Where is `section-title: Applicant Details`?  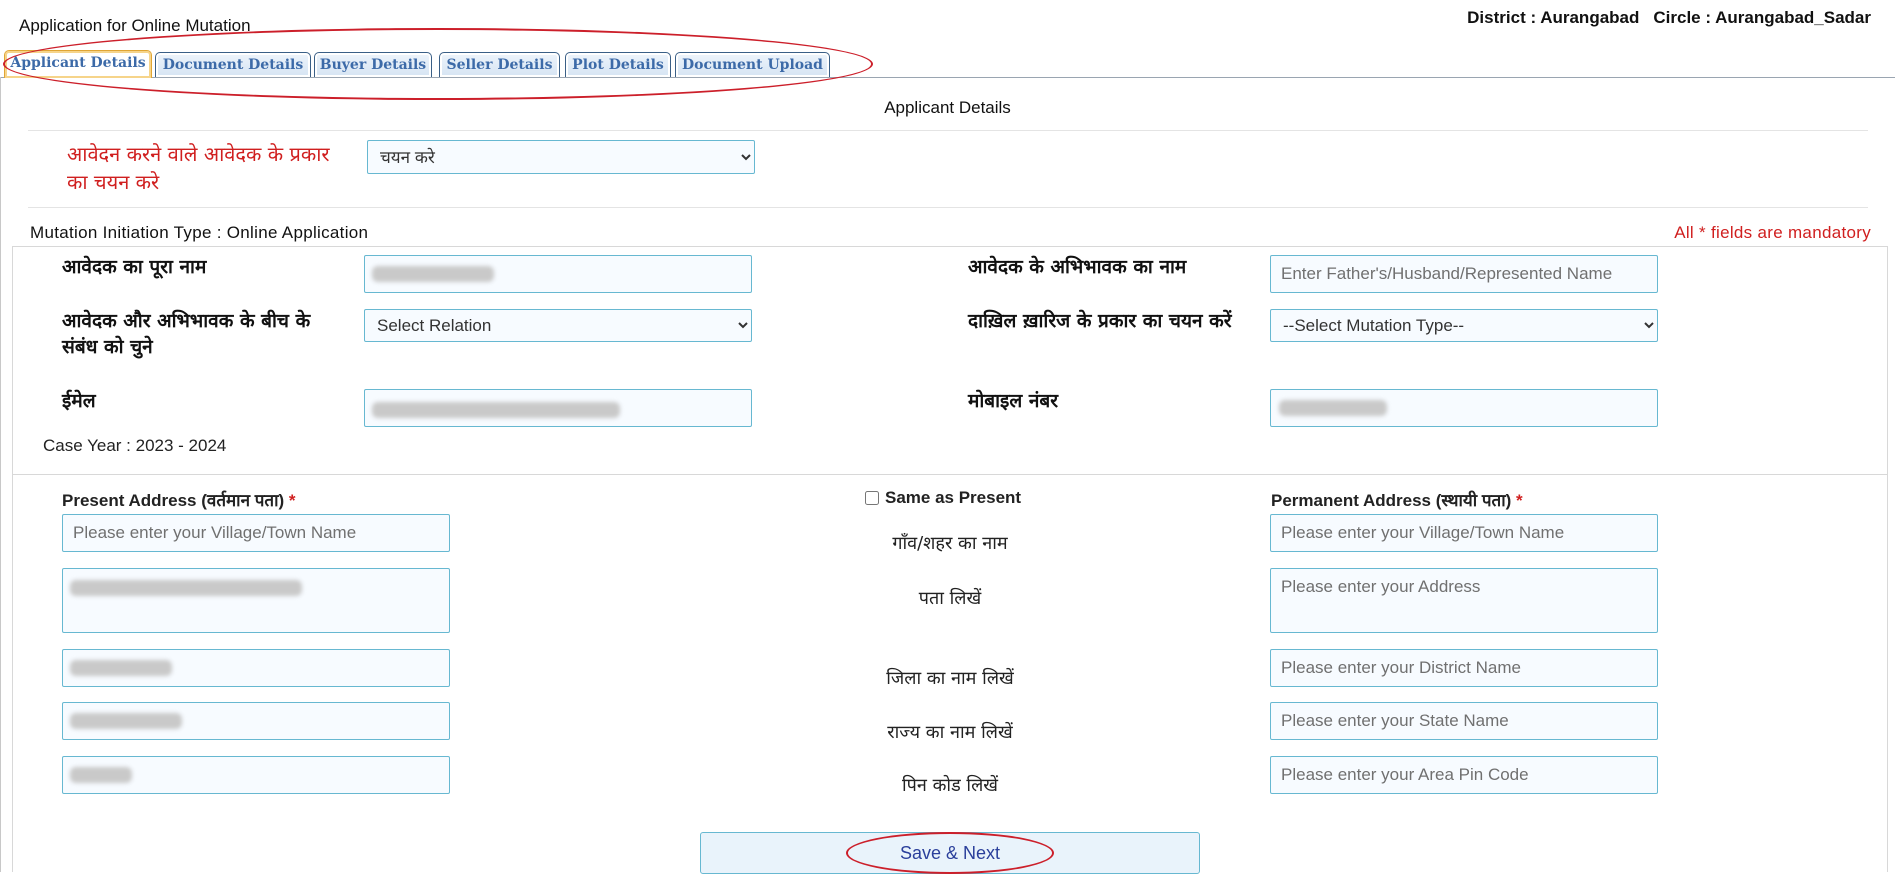 section-title: Applicant Details is located at coordinates (947, 107).